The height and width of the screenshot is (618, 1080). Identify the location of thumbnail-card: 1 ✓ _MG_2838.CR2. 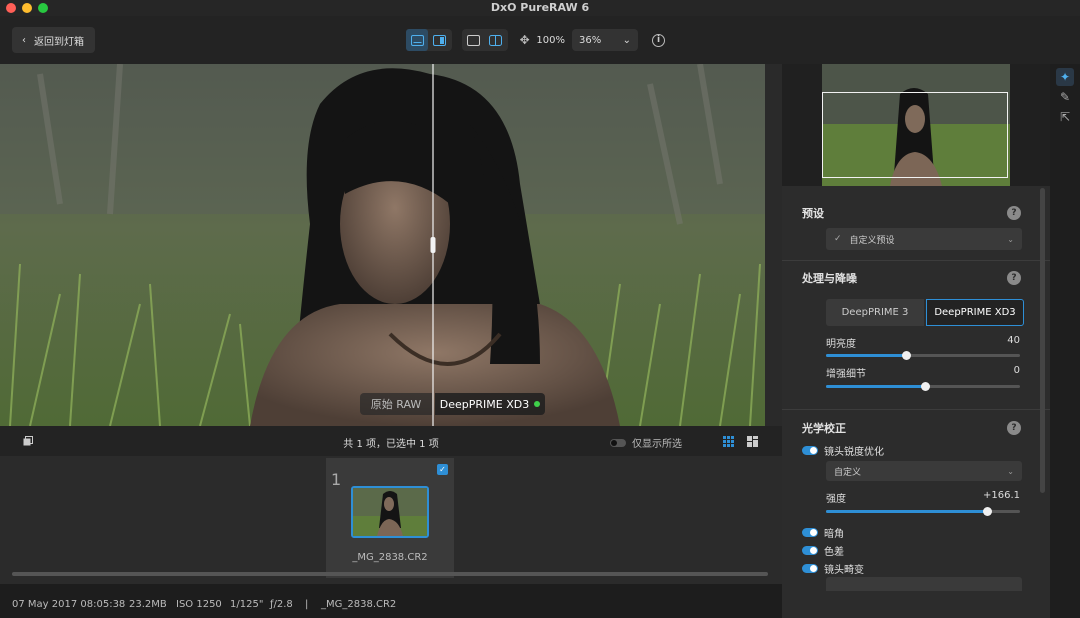
(390, 518).